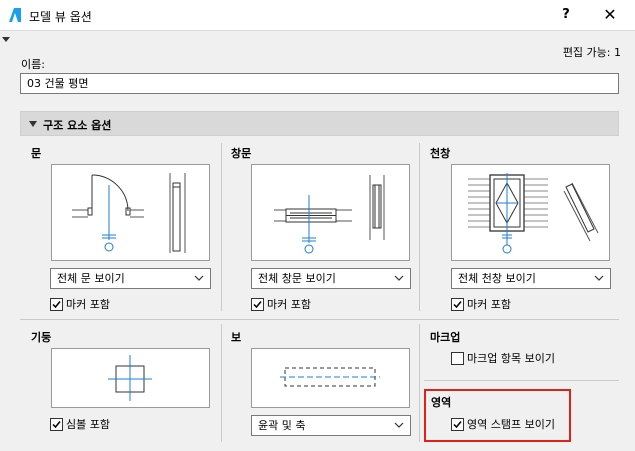 The image size is (635, 451). Describe the element at coordinates (445, 337) in the screenshot. I see `markup-title: 마크업` at that location.